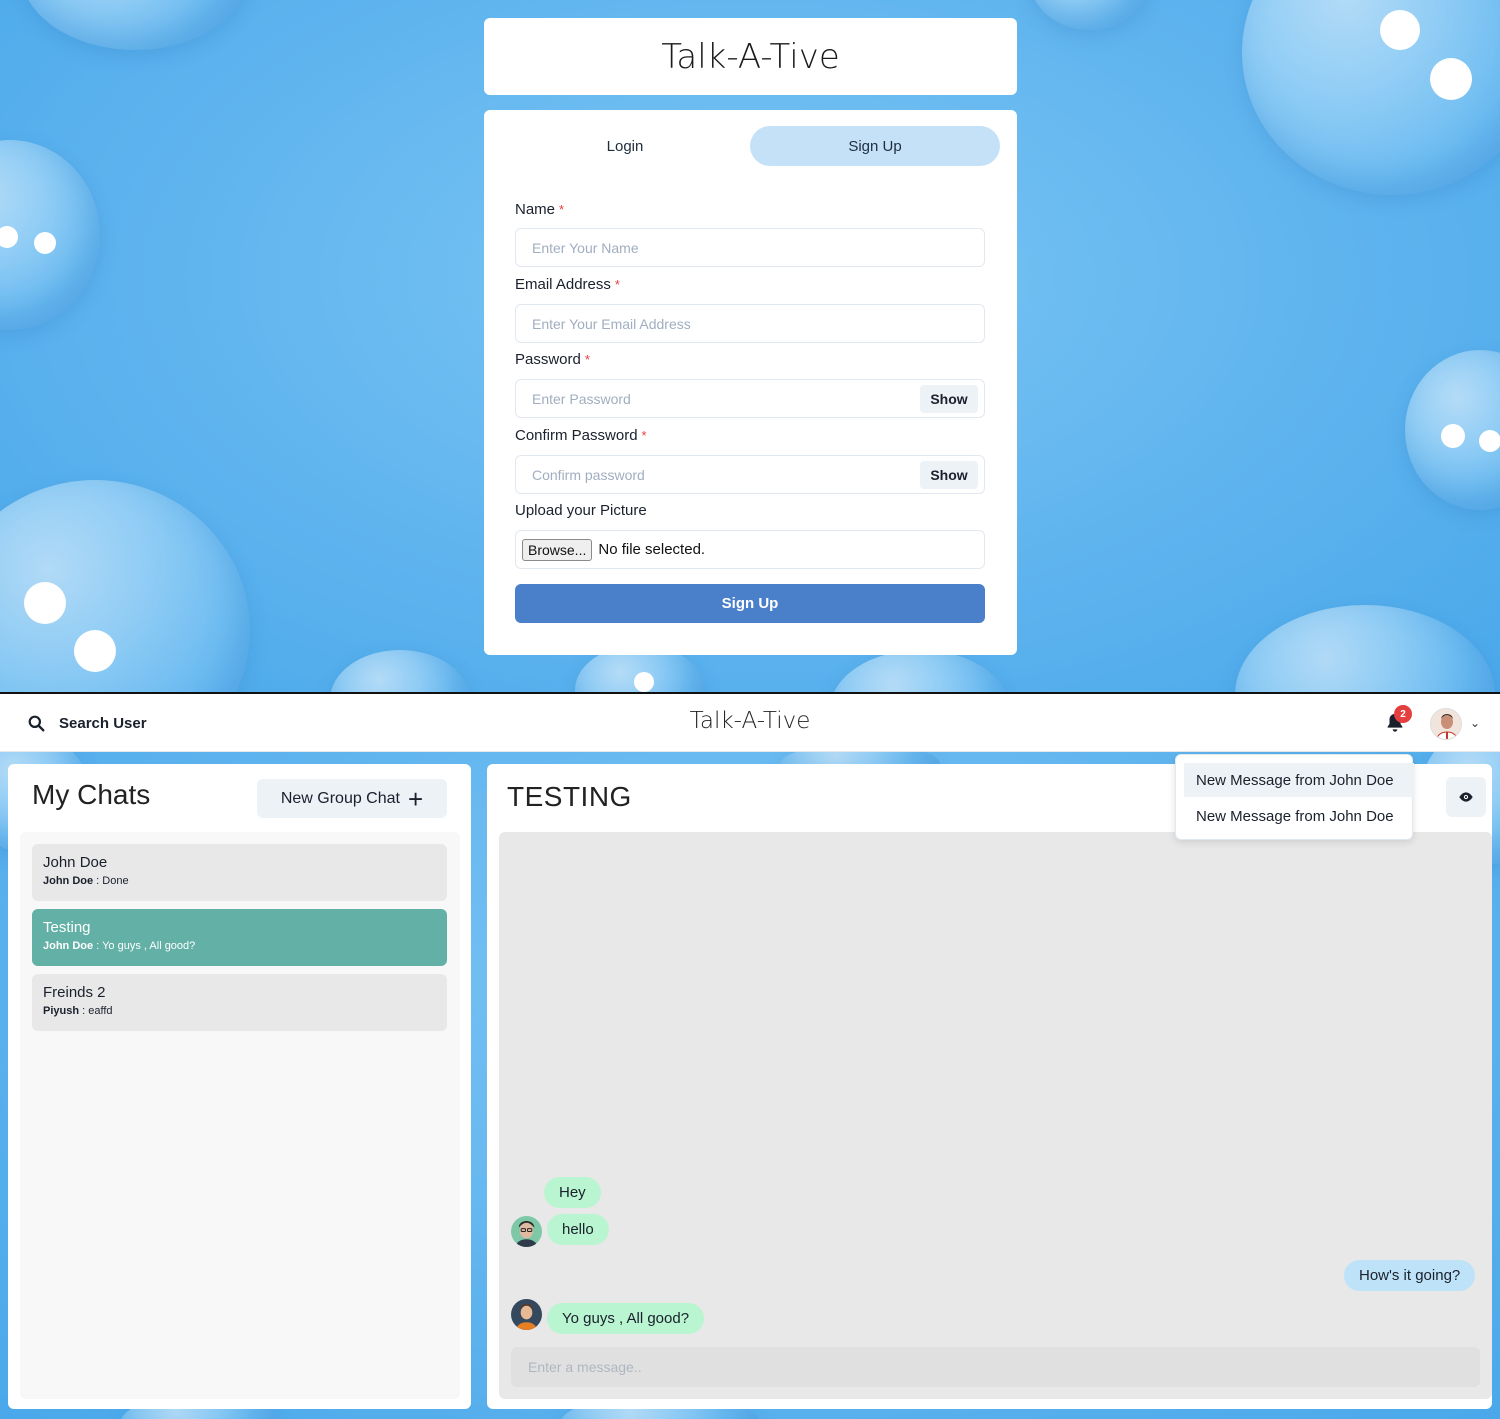 The image size is (1500, 1419). Describe the element at coordinates (578, 1229) in the screenshot. I see `message-bubble: hello` at that location.